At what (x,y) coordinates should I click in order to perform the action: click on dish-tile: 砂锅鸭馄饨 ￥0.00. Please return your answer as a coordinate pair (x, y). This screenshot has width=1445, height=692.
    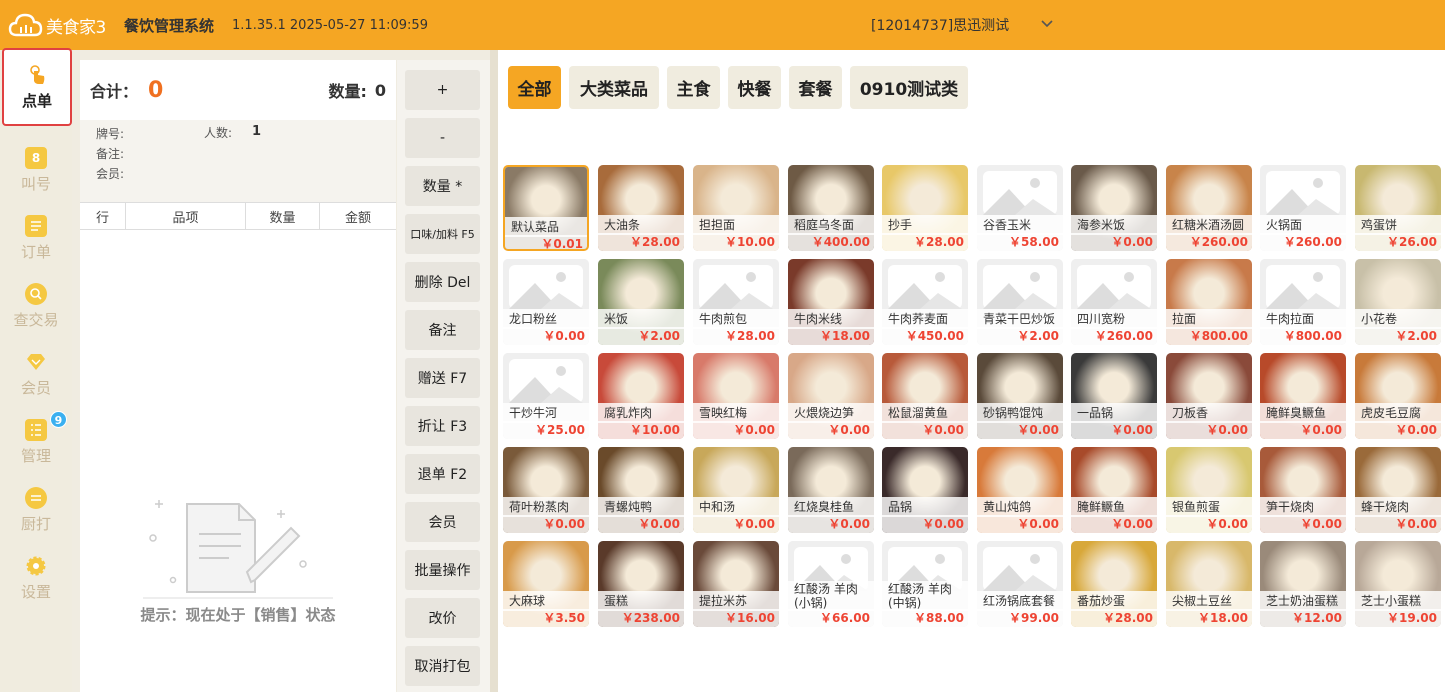
    Looking at the image, I should click on (1020, 396).